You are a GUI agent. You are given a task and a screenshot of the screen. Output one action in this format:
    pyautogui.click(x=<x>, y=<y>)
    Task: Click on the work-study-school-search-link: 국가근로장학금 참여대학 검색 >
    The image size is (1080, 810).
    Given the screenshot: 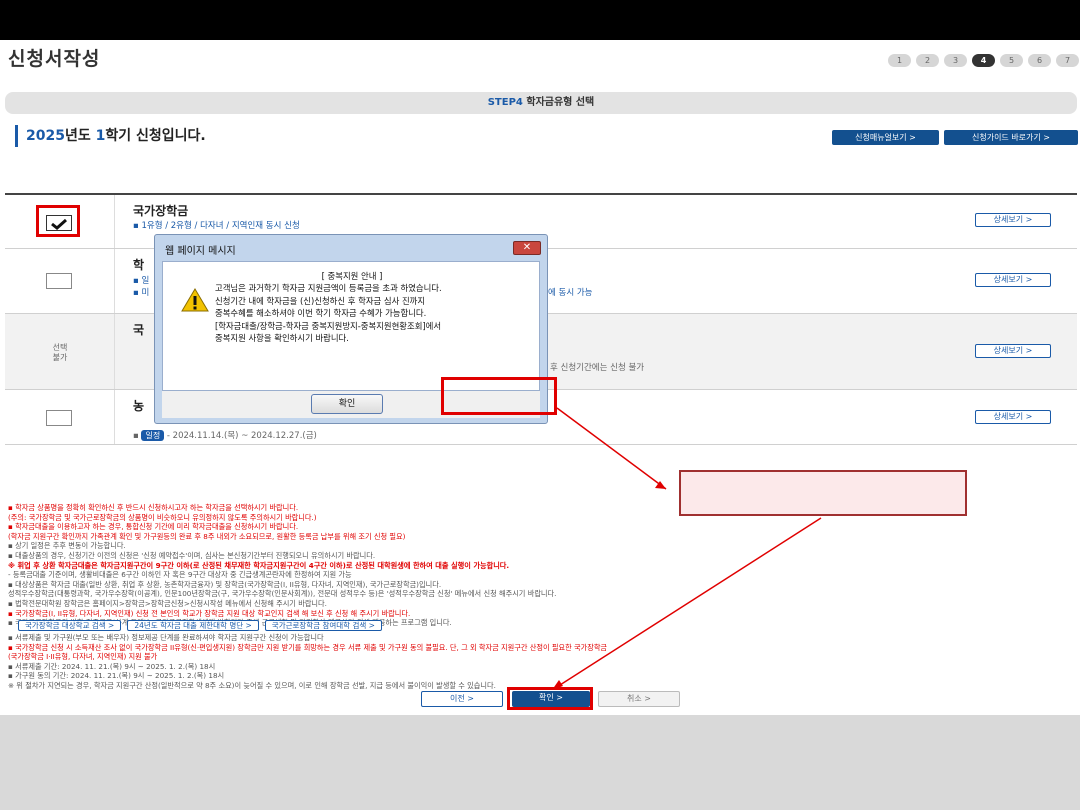 What is the action you would take?
    pyautogui.click(x=323, y=625)
    